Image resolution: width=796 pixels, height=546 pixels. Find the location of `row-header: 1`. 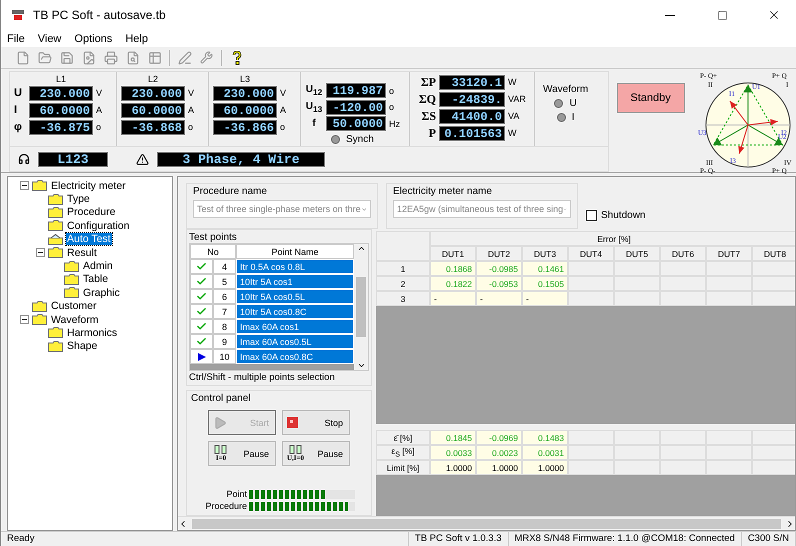

row-header: 1 is located at coordinates (403, 268).